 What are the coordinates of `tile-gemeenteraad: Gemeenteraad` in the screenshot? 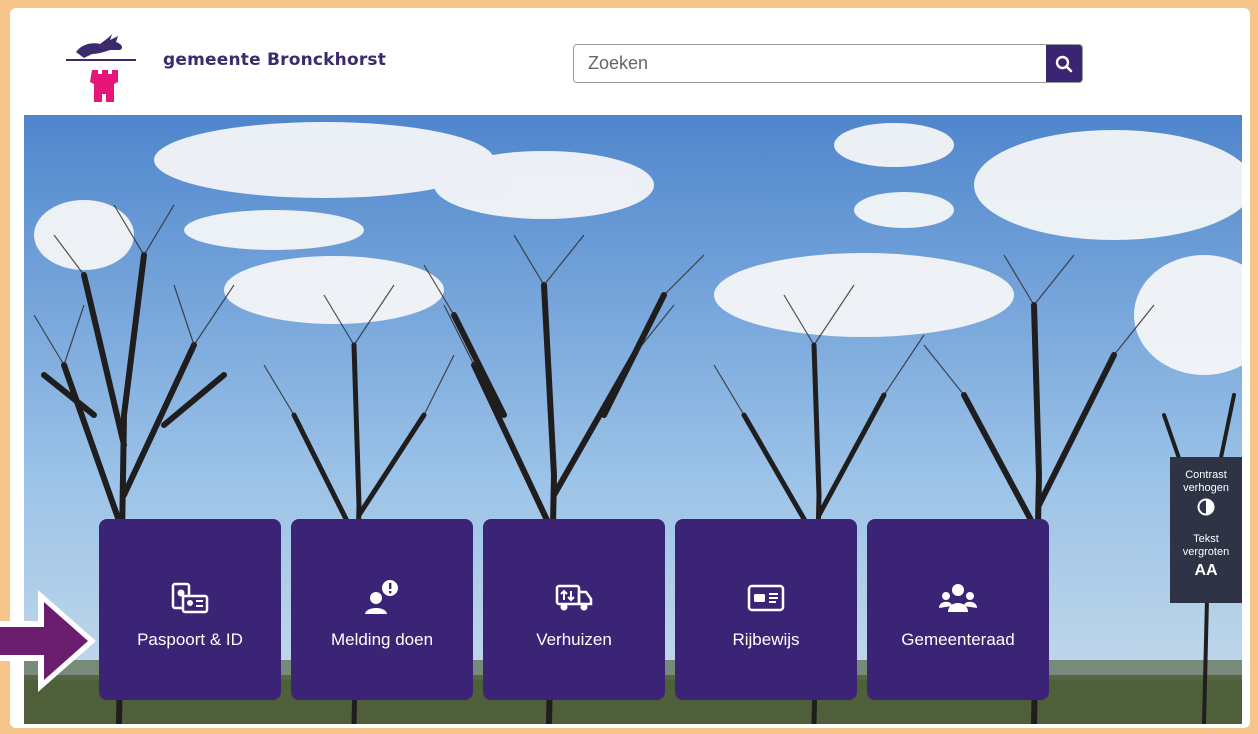 It's located at (958, 609).